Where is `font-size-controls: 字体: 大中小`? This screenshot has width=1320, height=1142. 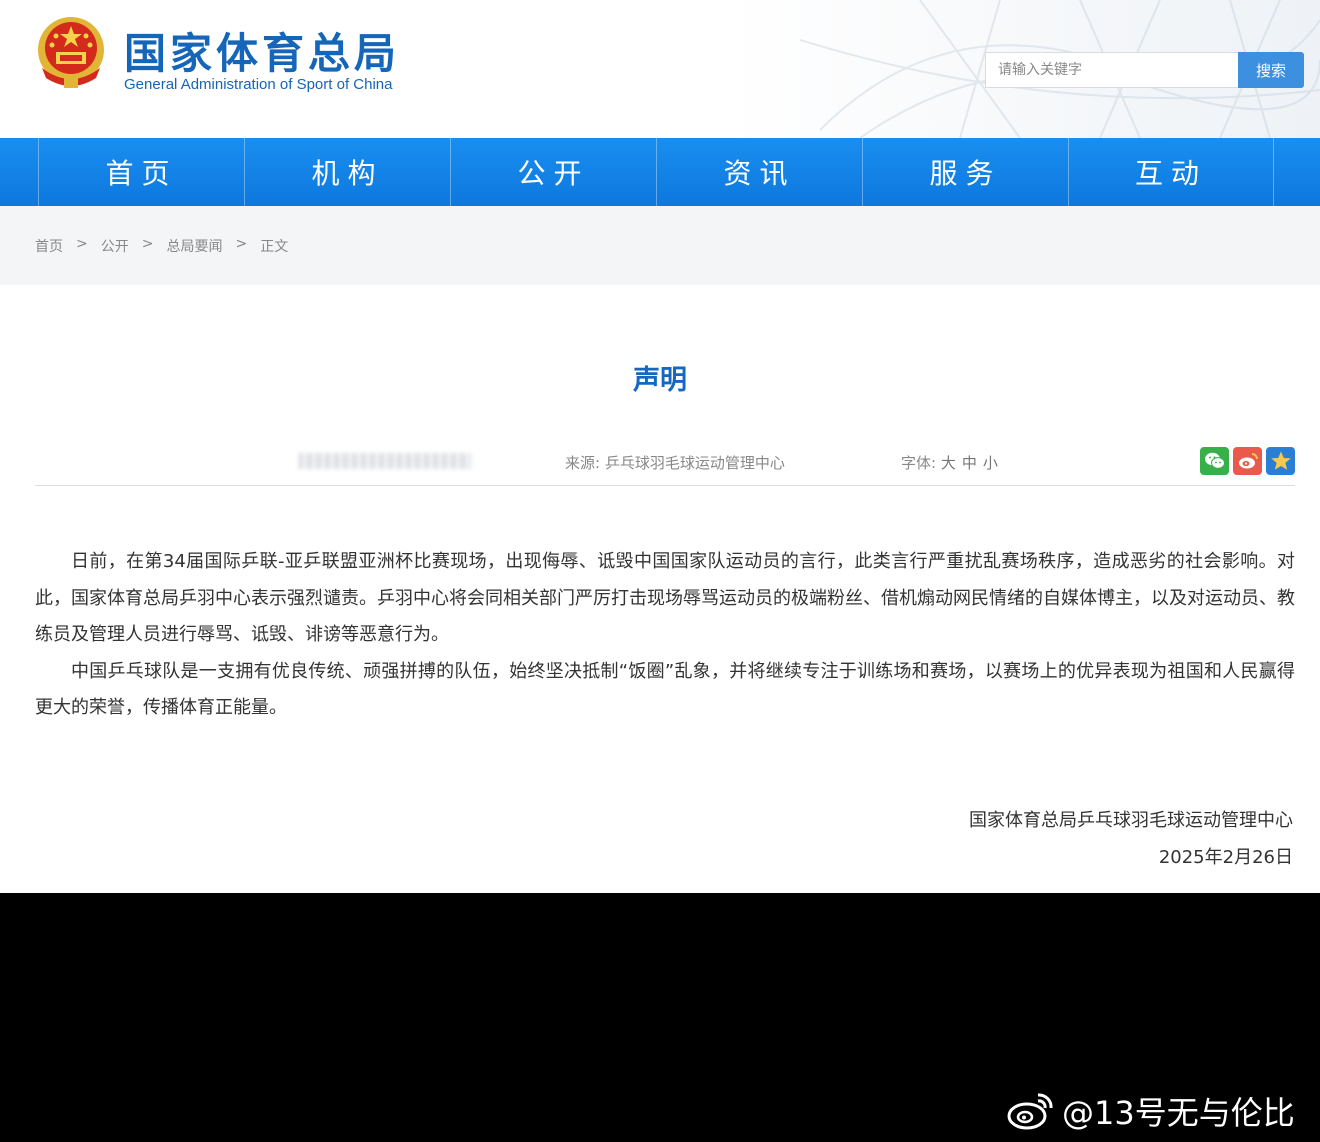 font-size-controls: 字体: 大中小 is located at coordinates (952, 462).